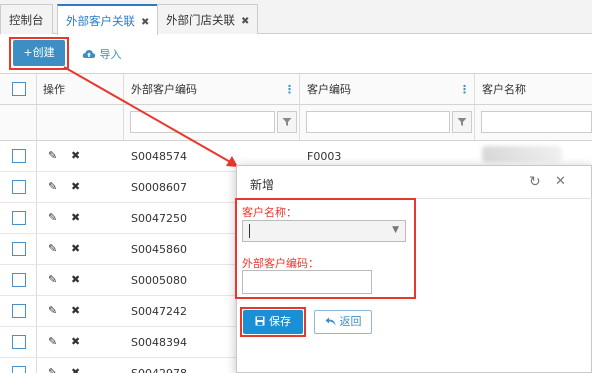 This screenshot has width=592, height=373. I want to click on external-code-cell: S0047250, so click(159, 218).